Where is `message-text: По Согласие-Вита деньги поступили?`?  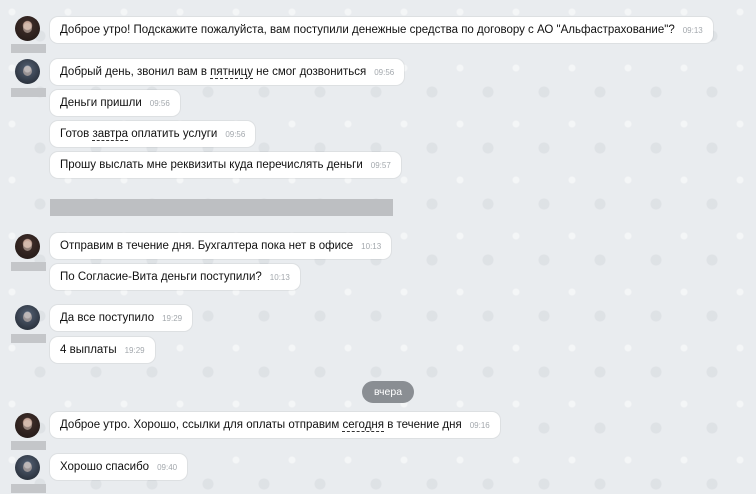
message-text: По Согласие-Вита деньги поступили? is located at coordinates (161, 277).